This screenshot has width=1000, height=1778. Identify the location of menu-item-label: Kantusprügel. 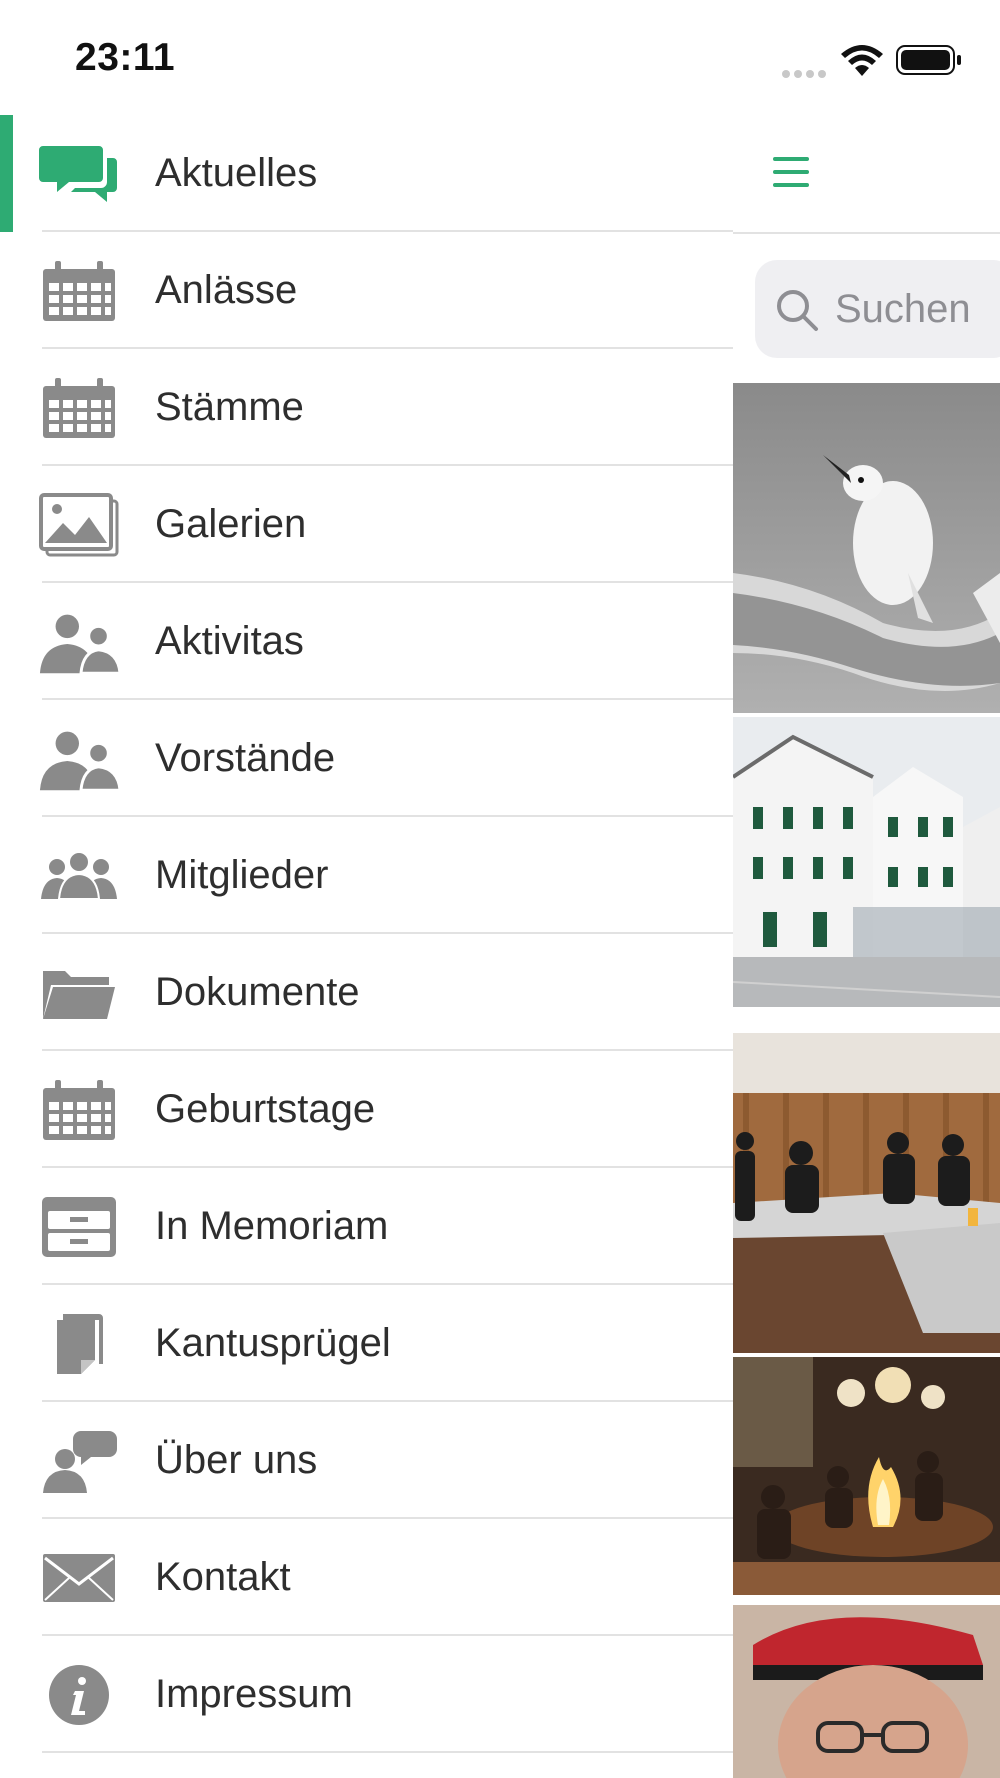
(273, 1343).